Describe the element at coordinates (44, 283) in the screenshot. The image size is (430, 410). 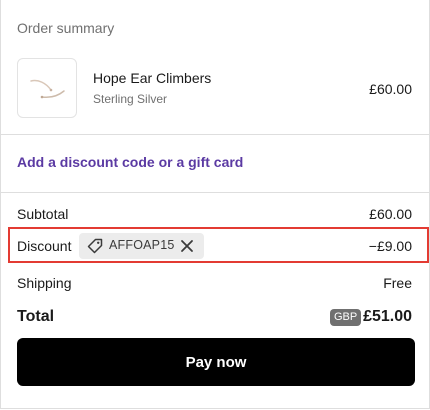
I see `shipping-label: Shipping` at that location.